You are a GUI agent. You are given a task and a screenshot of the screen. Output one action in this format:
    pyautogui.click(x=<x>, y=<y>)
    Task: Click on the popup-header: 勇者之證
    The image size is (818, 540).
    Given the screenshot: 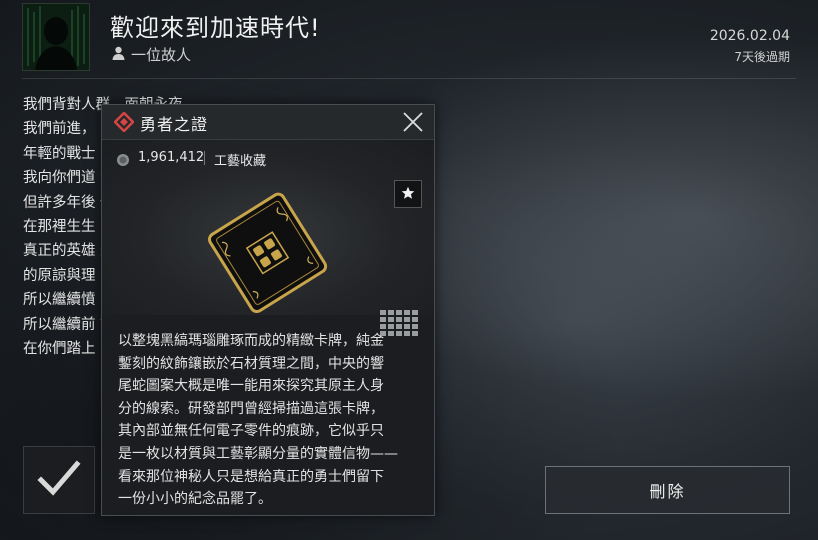 What is the action you would take?
    pyautogui.click(x=268, y=122)
    